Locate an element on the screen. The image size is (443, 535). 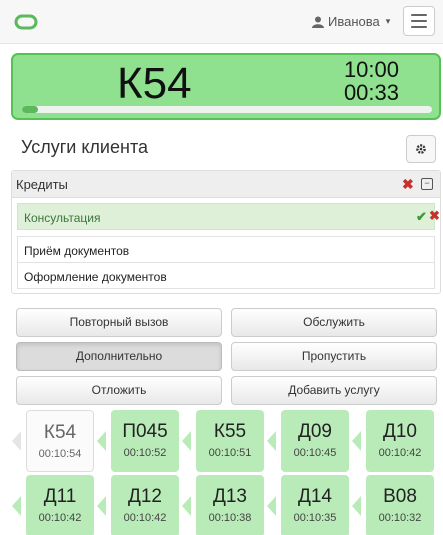
queue-ticket-tile: В08 00:10:32 is located at coordinates (400, 505).